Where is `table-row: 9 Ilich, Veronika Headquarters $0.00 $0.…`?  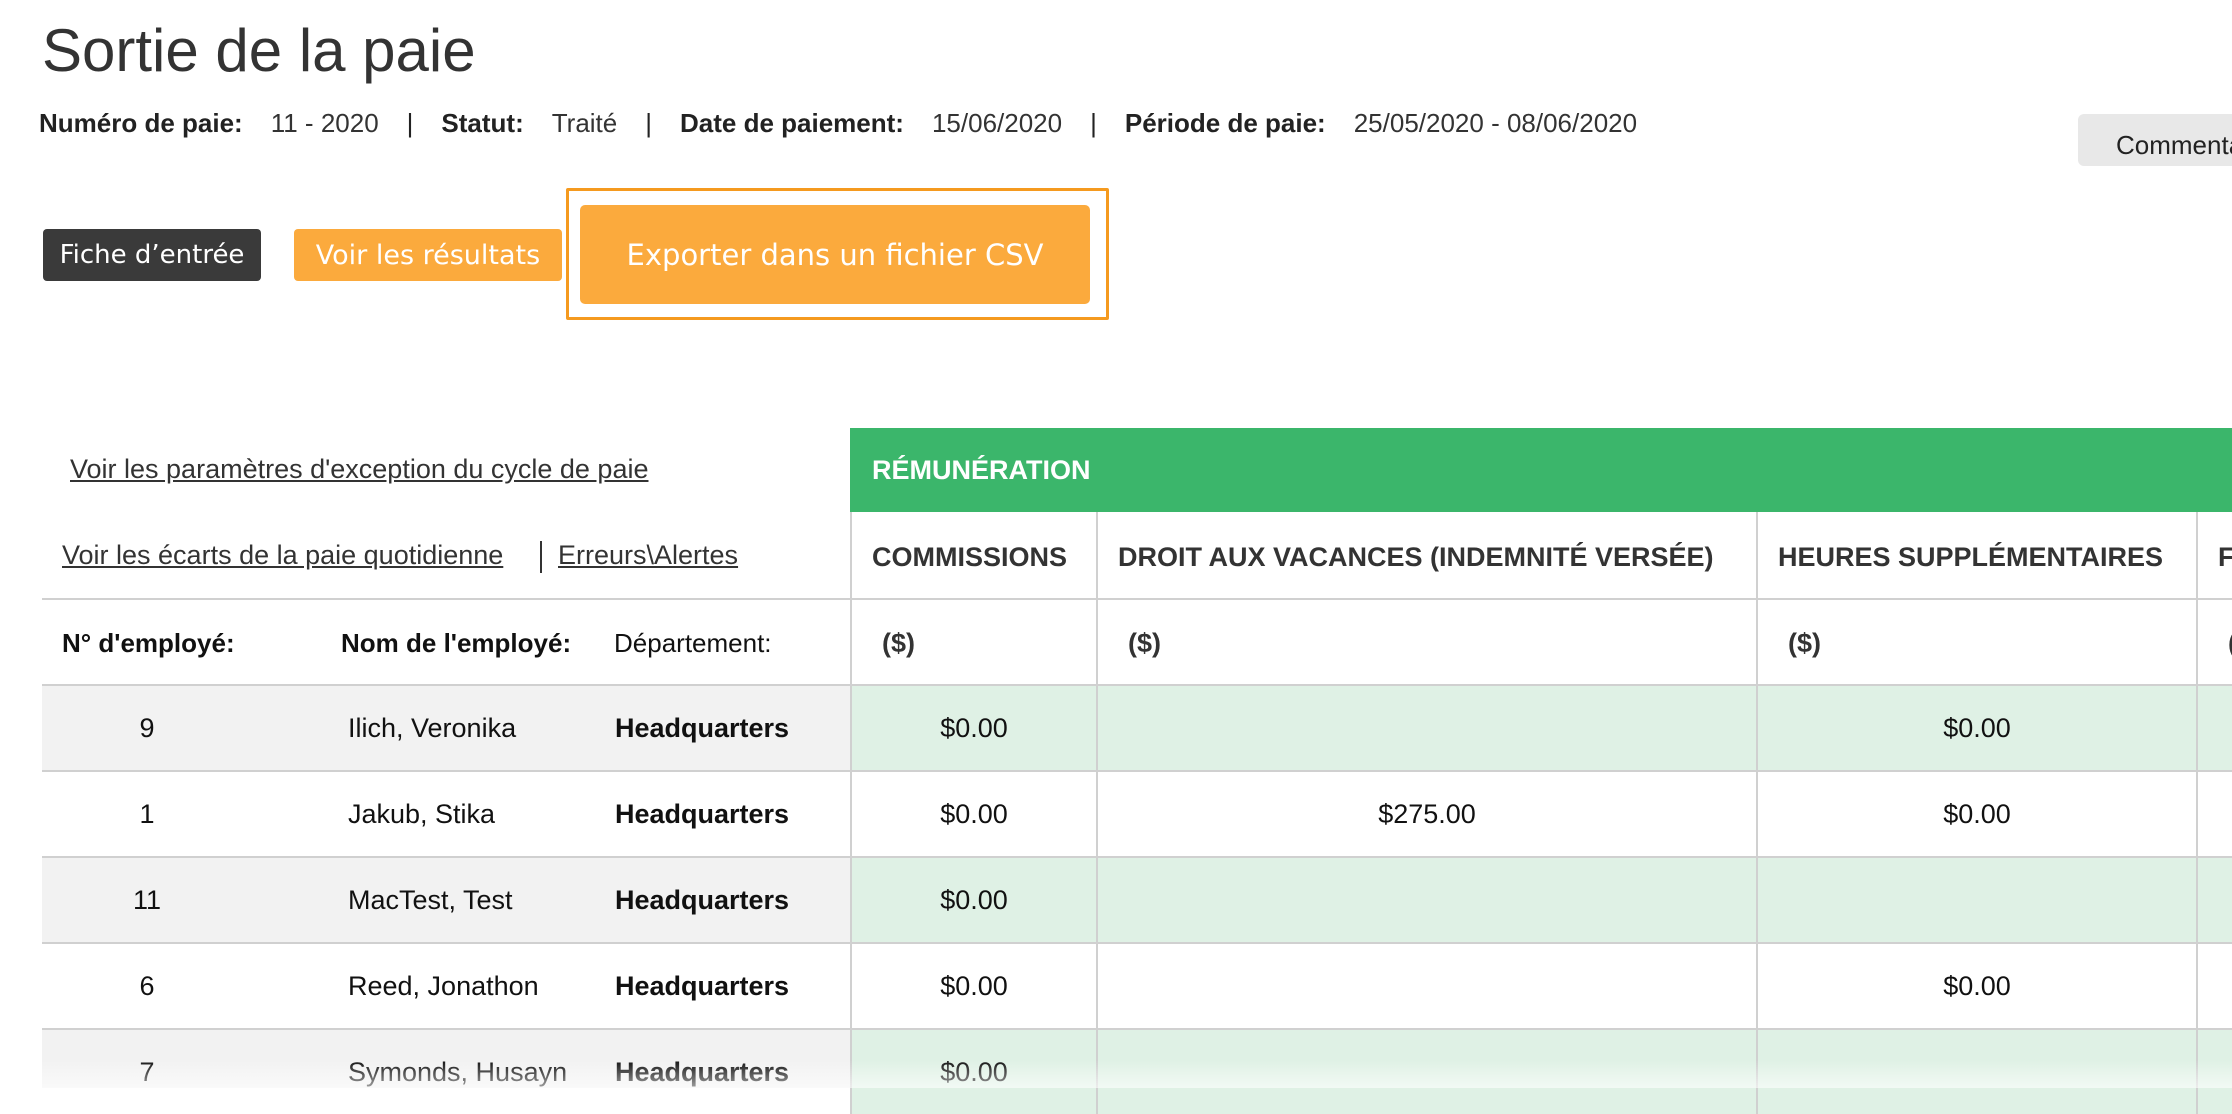 table-row: 9 Ilich, Veronika Headquarters $0.00 $0.… is located at coordinates (1137, 727).